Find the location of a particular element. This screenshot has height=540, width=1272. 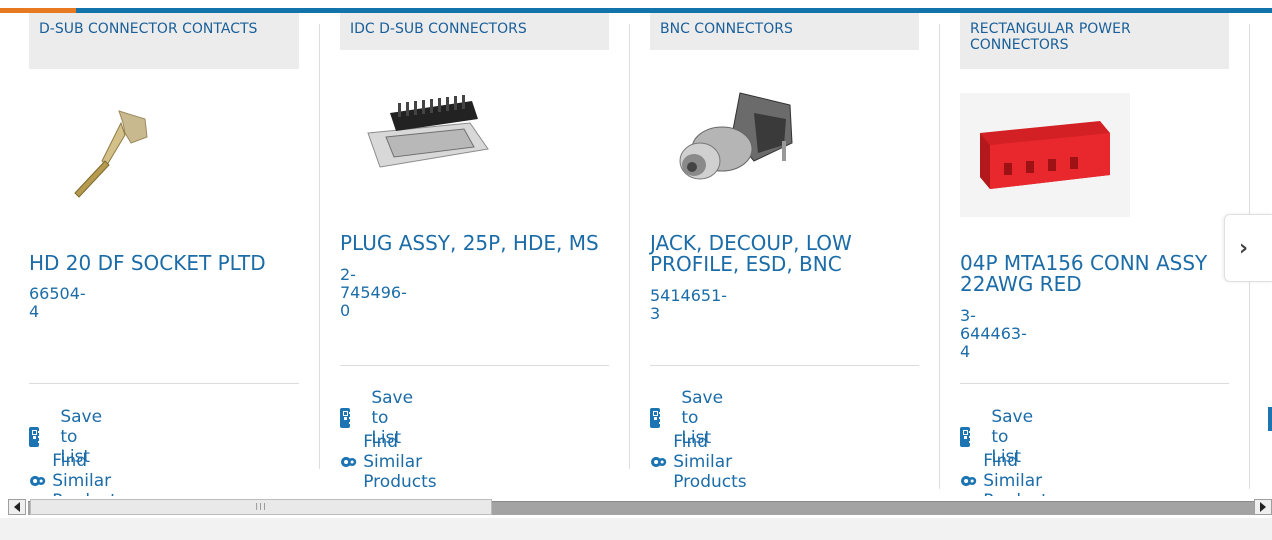

triangle-left-icon is located at coordinates (17, 507).